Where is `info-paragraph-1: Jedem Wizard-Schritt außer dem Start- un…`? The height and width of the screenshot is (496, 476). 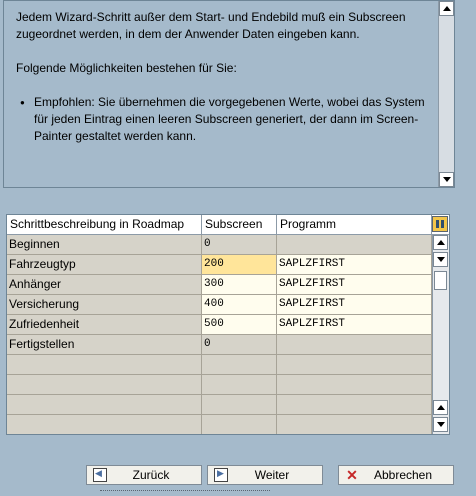
info-paragraph-1: Jedem Wizard-Schritt außer dem Start- un… is located at coordinates (211, 25).